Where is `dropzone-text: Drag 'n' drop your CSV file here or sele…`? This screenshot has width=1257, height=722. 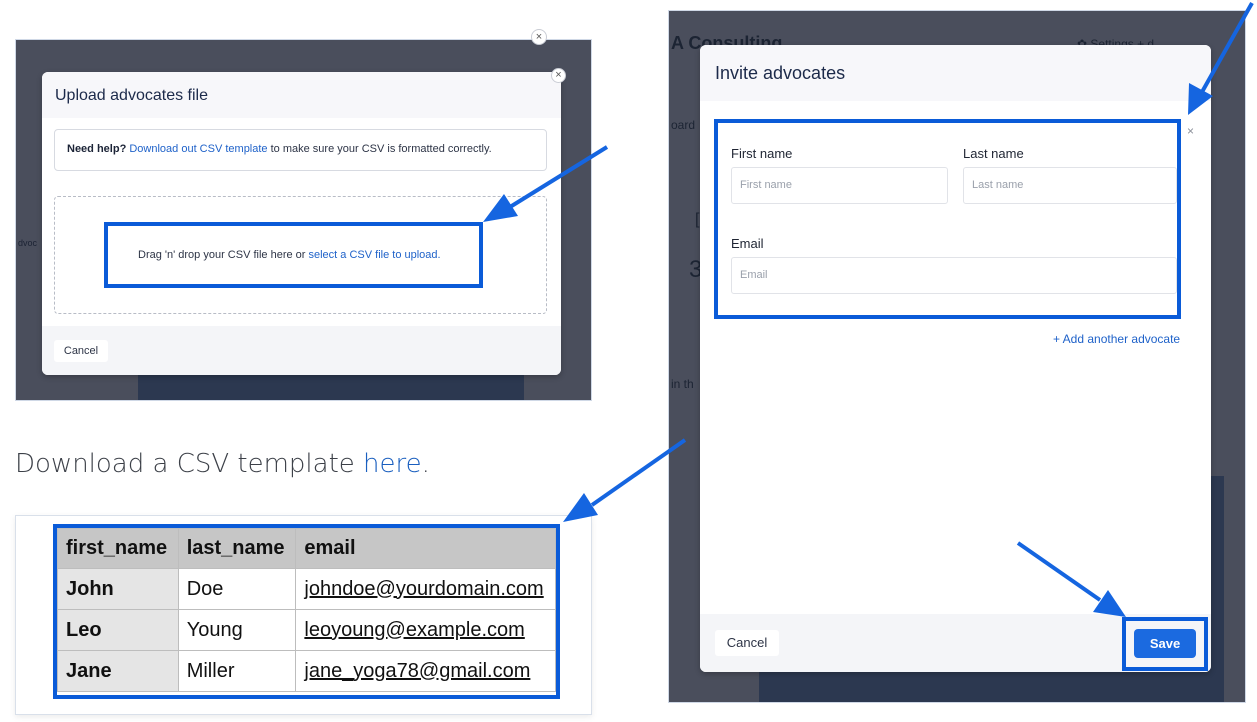
dropzone-text: Drag 'n' drop your CSV file here or sele… is located at coordinates (289, 255).